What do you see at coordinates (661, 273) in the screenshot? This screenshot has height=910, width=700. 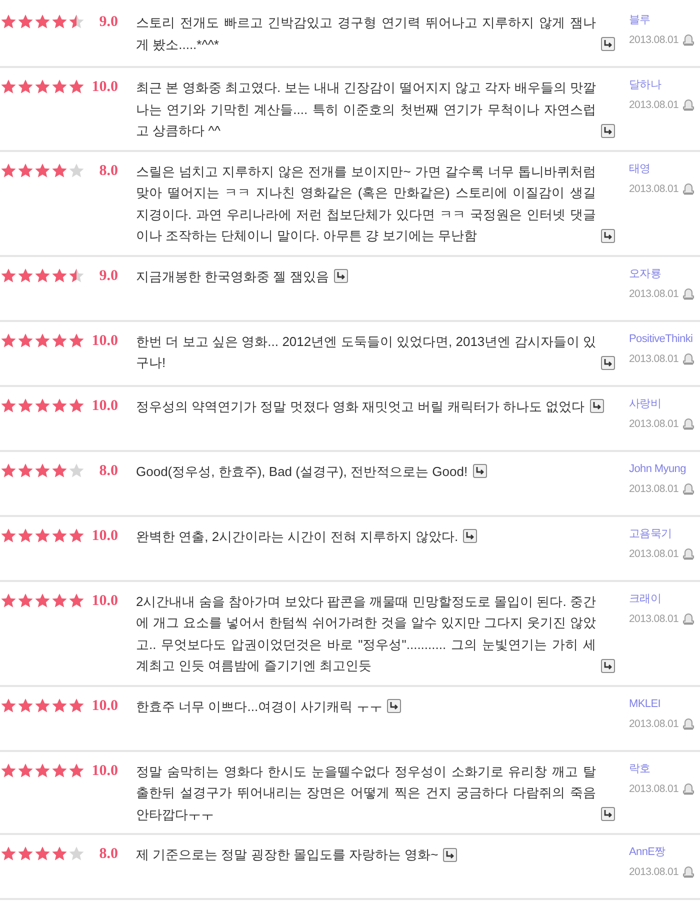 I see `user-link: 오자룡` at bounding box center [661, 273].